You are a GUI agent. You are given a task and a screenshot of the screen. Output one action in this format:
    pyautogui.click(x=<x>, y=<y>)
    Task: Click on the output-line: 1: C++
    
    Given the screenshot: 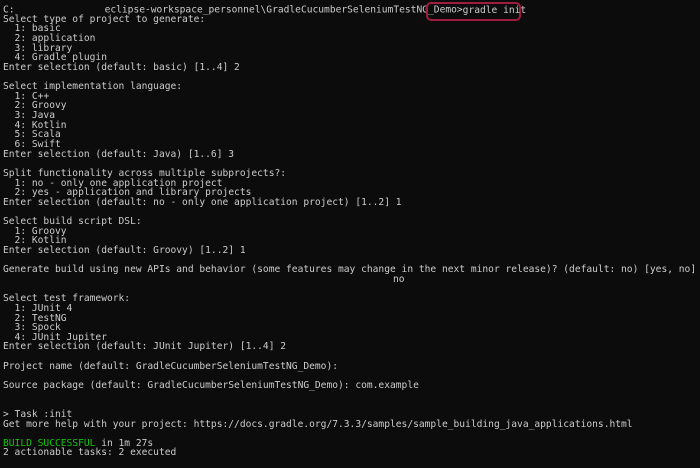 What is the action you would take?
    pyautogui.click(x=26, y=96)
    